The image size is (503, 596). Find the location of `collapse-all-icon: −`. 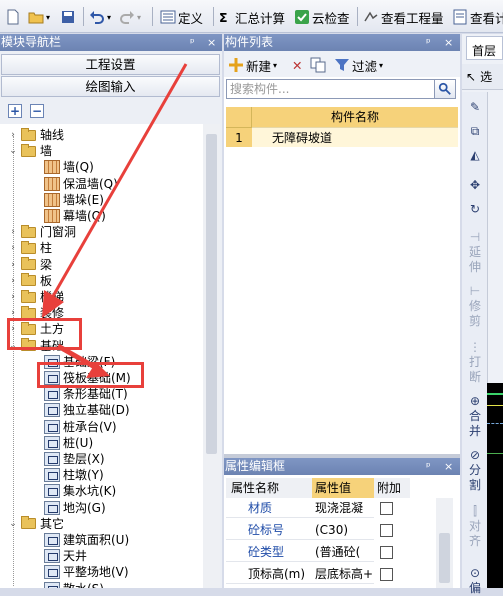

collapse-all-icon: − is located at coordinates (37, 111).